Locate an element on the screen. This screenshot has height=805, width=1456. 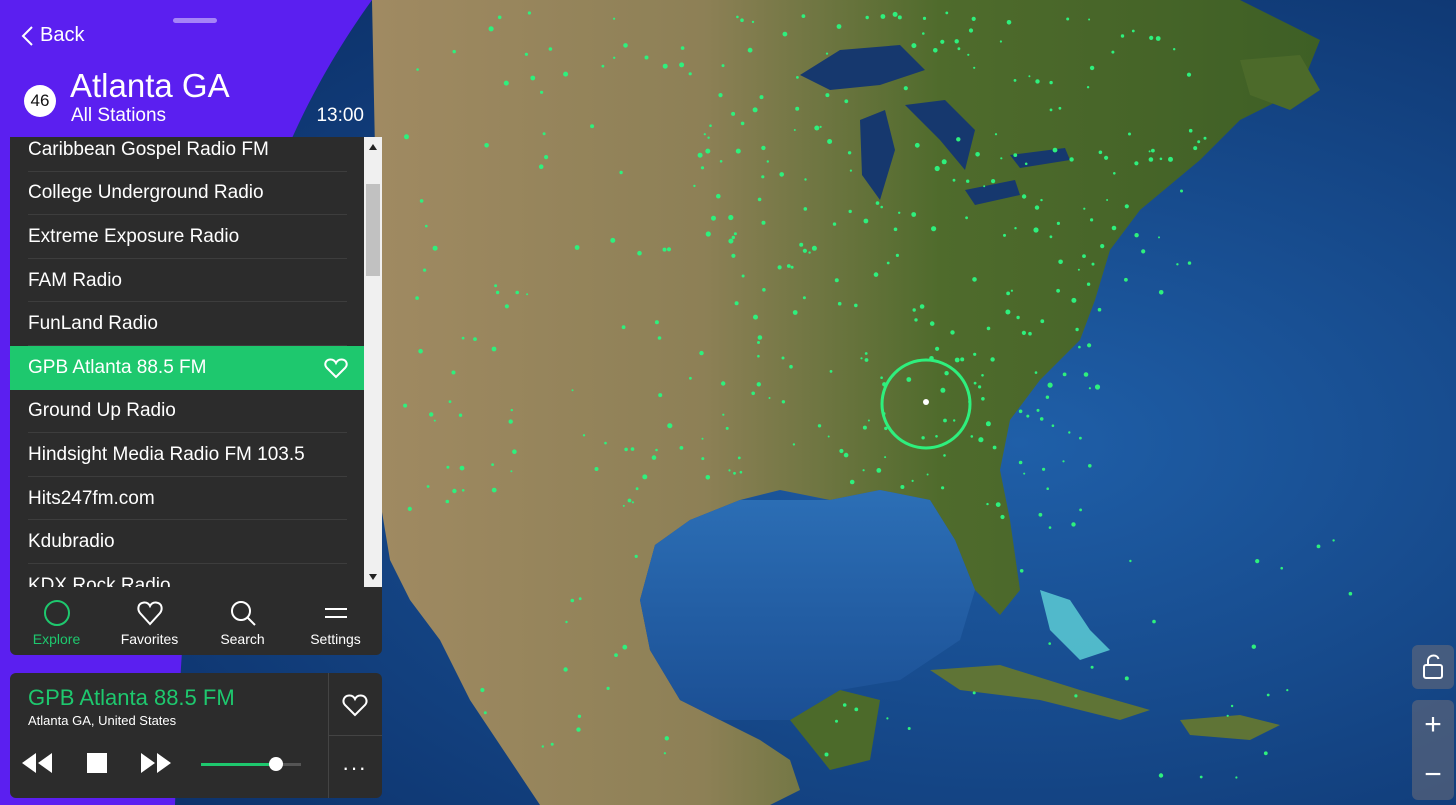
station-row: Ground Up Radio is located at coordinates (187, 412).